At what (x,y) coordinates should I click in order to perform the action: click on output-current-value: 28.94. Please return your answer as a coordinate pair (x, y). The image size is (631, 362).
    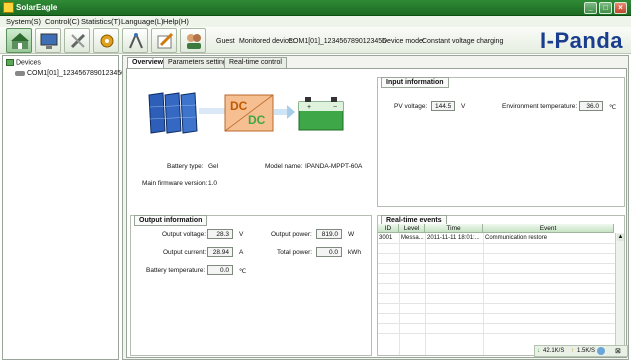
    Looking at the image, I should click on (220, 252).